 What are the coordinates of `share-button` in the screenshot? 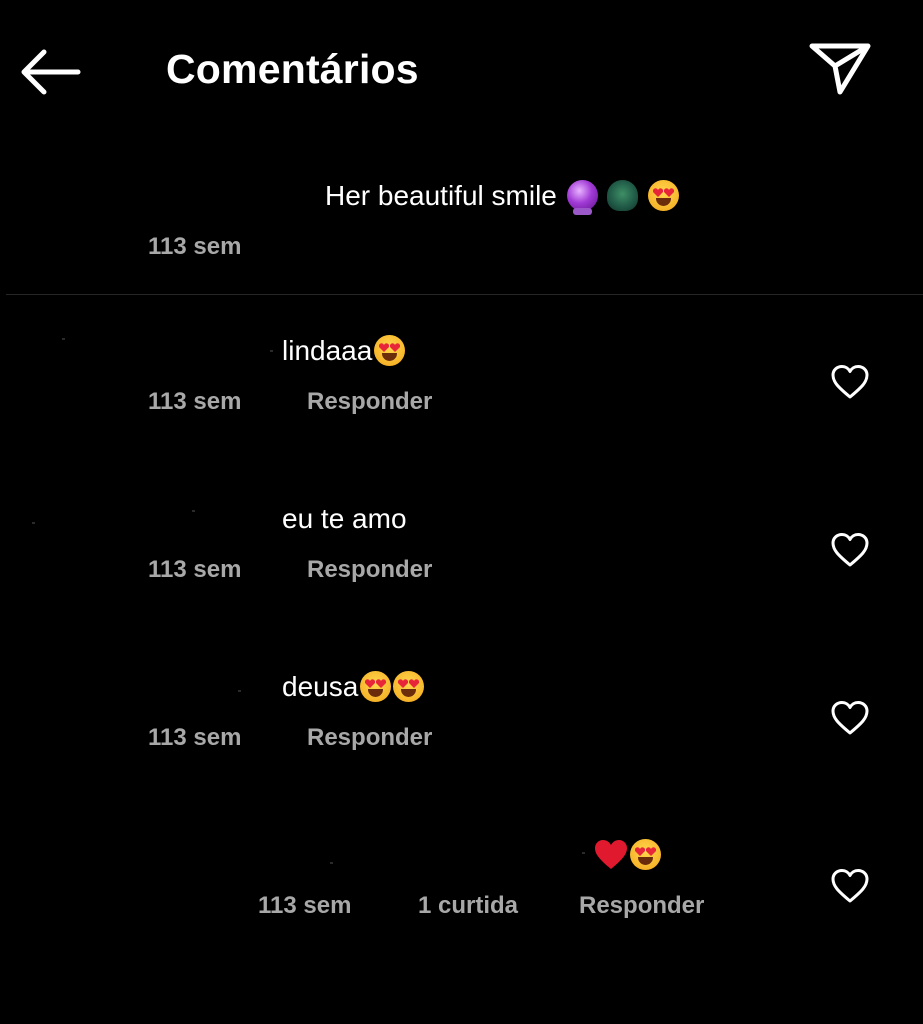 It's located at (840, 68).